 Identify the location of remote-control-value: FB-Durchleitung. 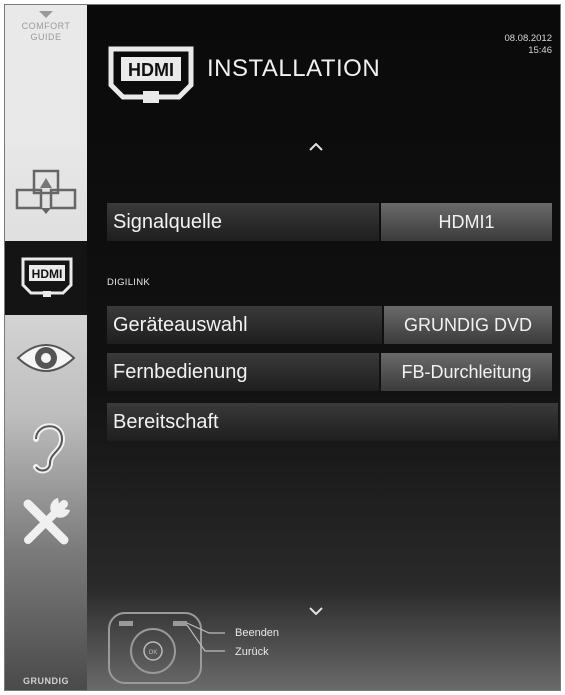
(466, 372).